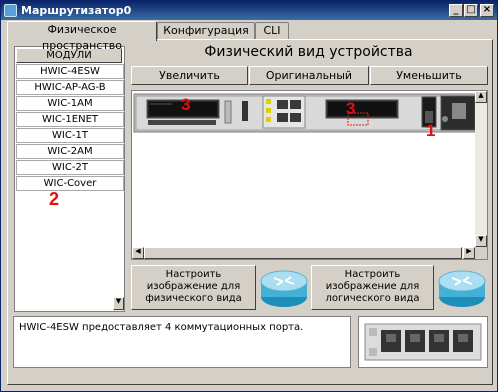 This screenshot has width=498, height=392. Describe the element at coordinates (70, 71) in the screenshot. I see `module-item: HWIC-4ESW` at that location.